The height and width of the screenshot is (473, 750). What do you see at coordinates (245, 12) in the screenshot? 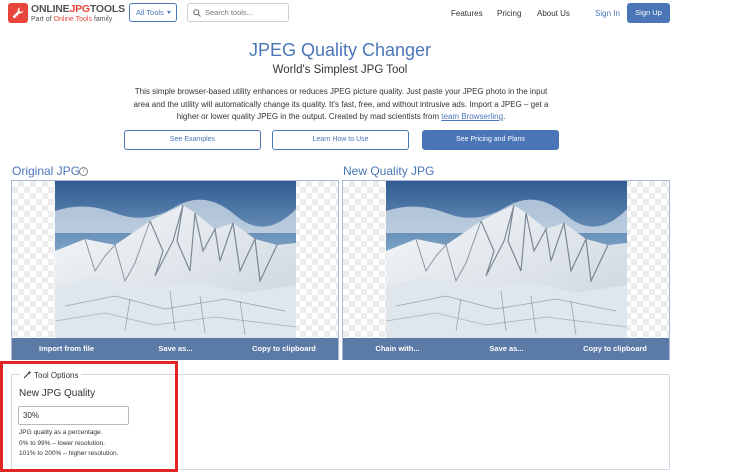
I see `search-input` at bounding box center [245, 12].